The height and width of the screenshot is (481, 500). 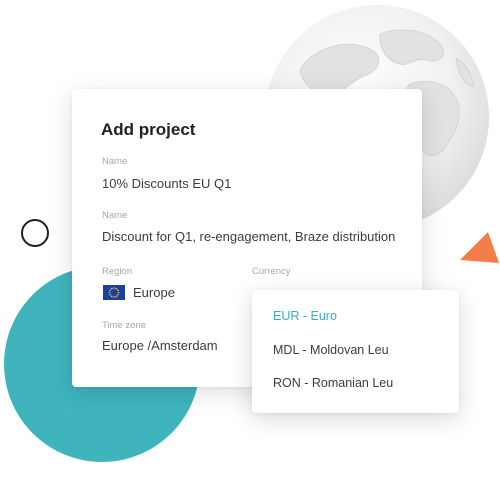 I want to click on project-name-field: 10% Discounts EU Q1, so click(x=166, y=183).